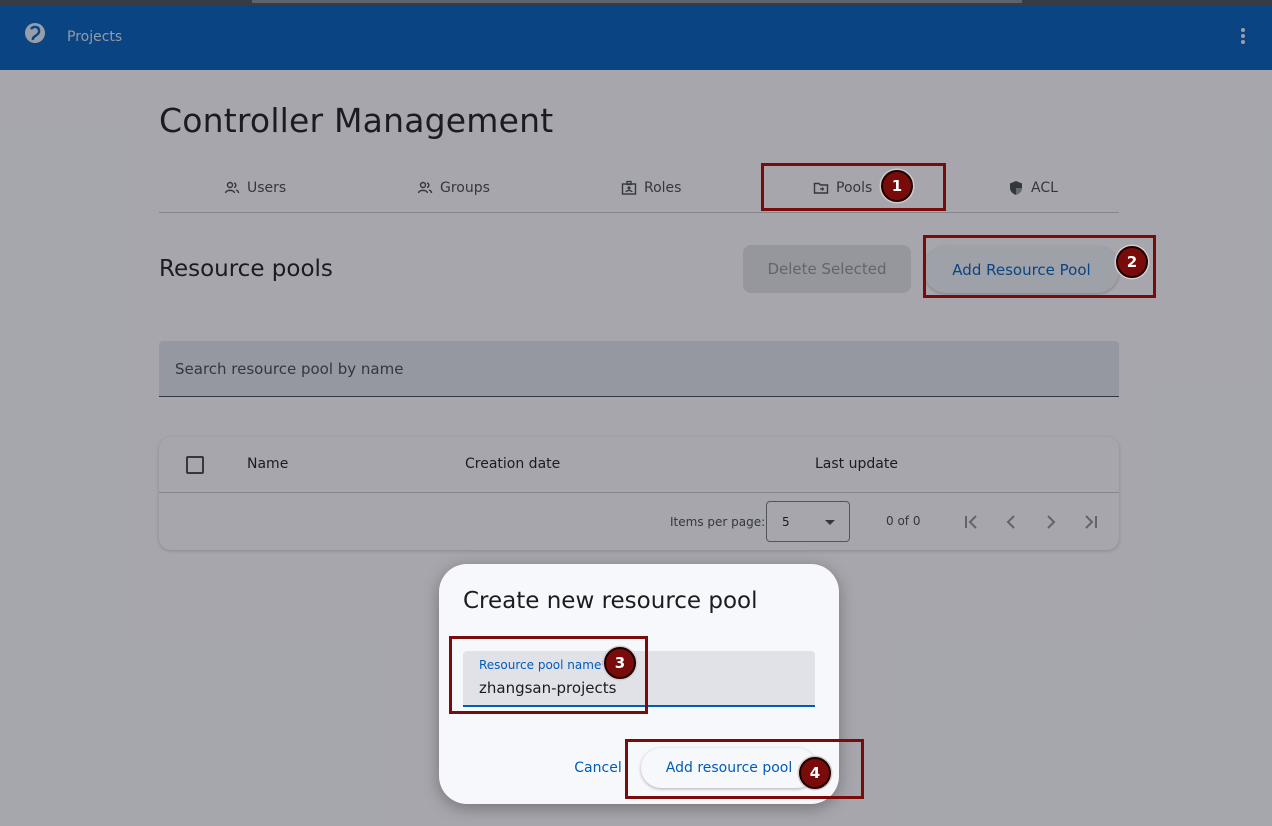  What do you see at coordinates (620, 663) in the screenshot?
I see `step-3-badge: 3` at bounding box center [620, 663].